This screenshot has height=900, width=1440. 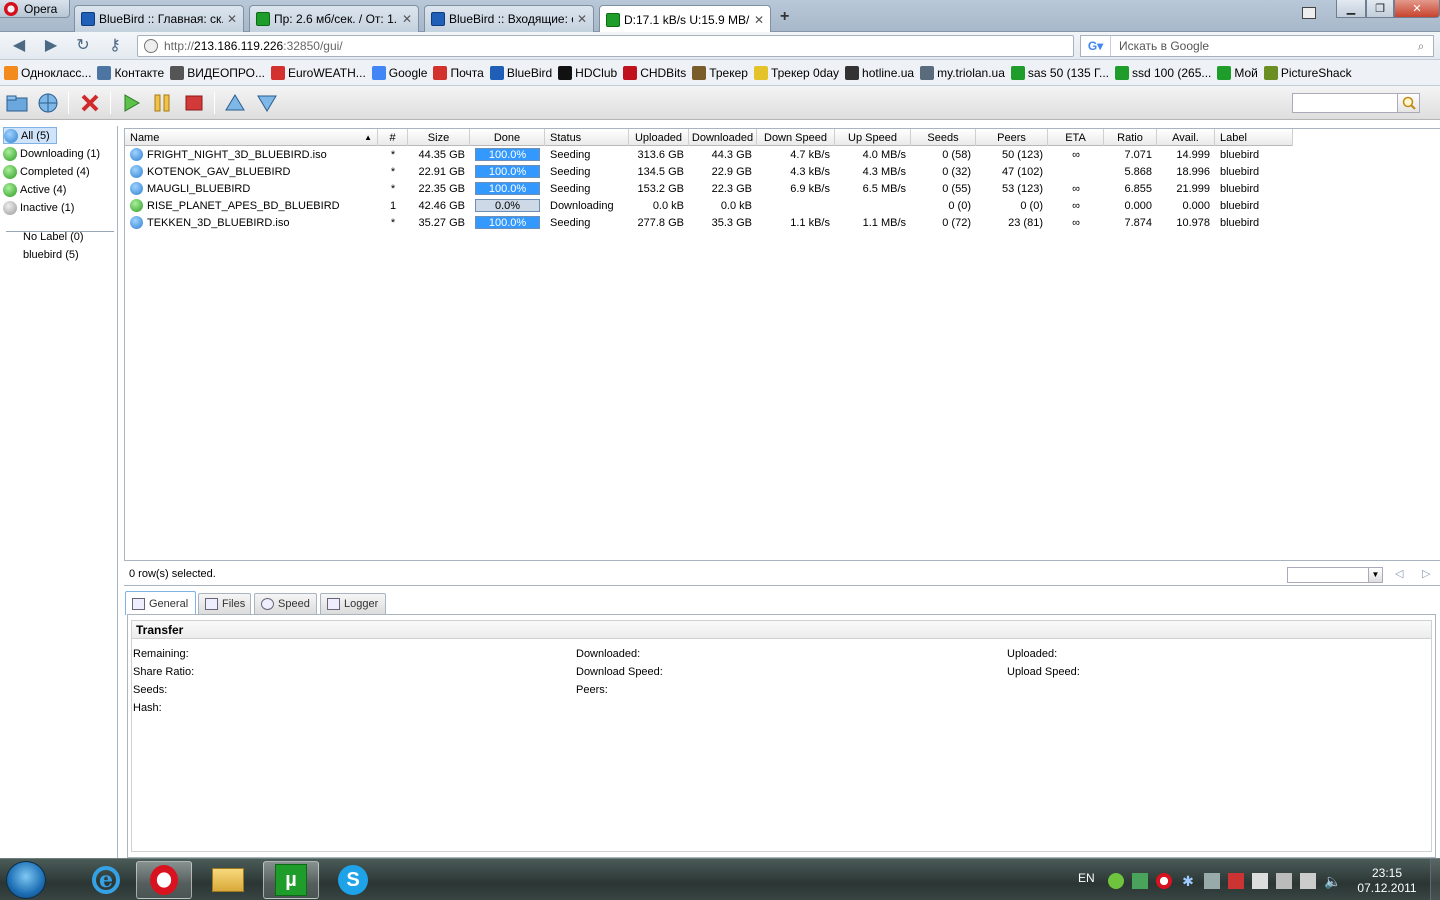 What do you see at coordinates (1186, 137) in the screenshot?
I see `column-header-avail-: Avail.` at bounding box center [1186, 137].